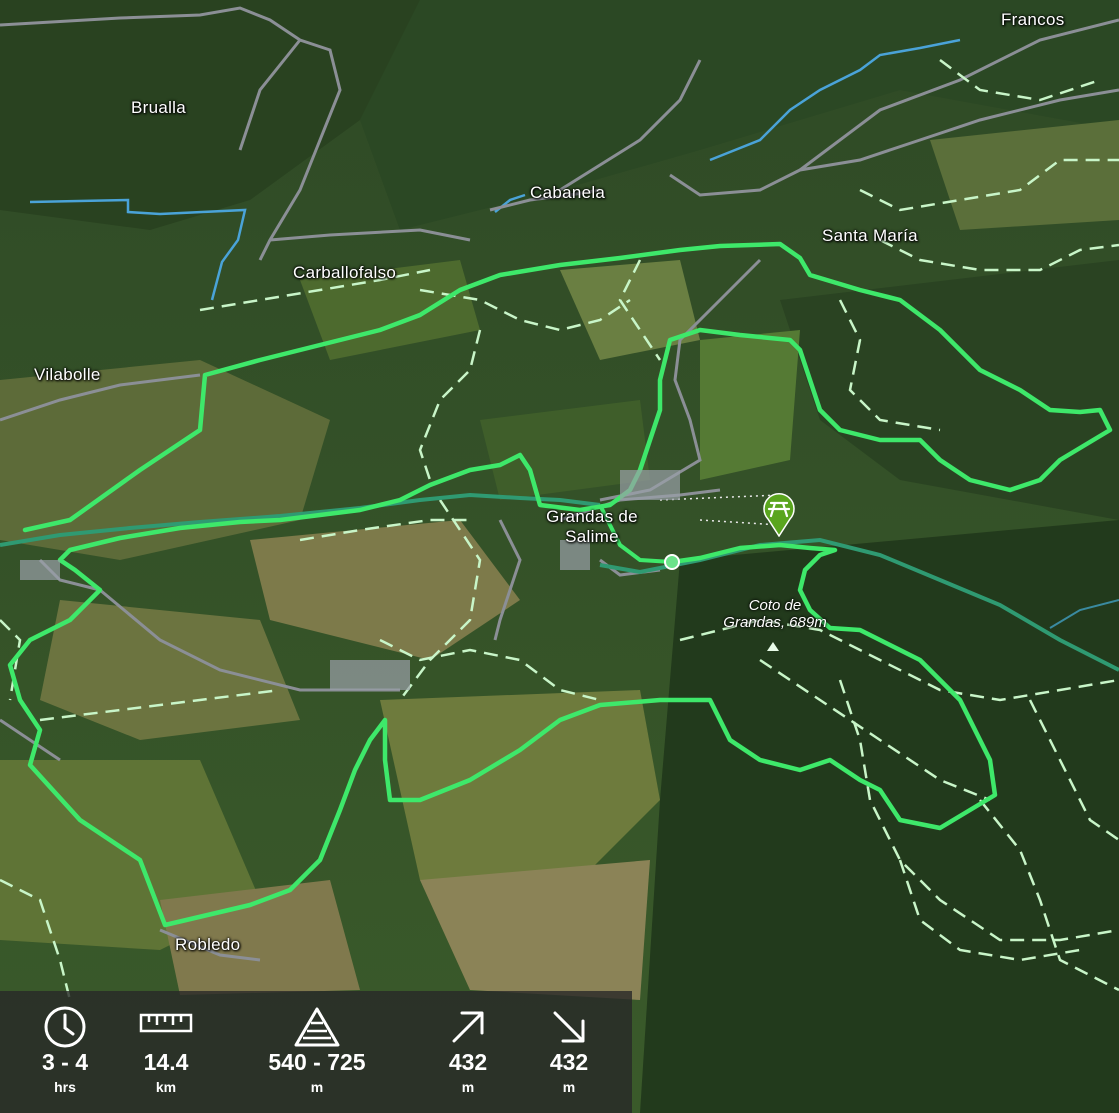 Image resolution: width=1119 pixels, height=1113 pixels. I want to click on stat-elevation-range: 540 - 725 m, so click(317, 1052).